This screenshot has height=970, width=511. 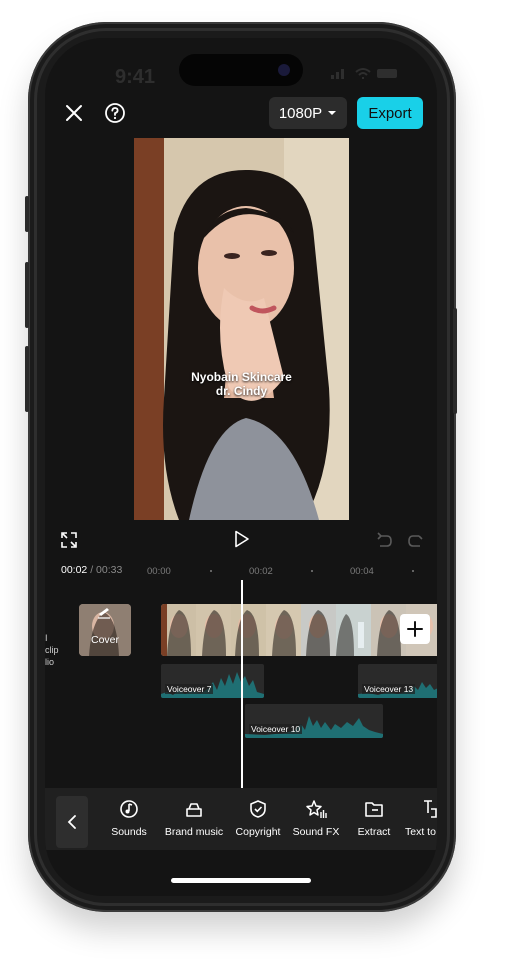 What do you see at coordinates (189, 689) in the screenshot?
I see `voiceover-label: Voiceover 7` at bounding box center [189, 689].